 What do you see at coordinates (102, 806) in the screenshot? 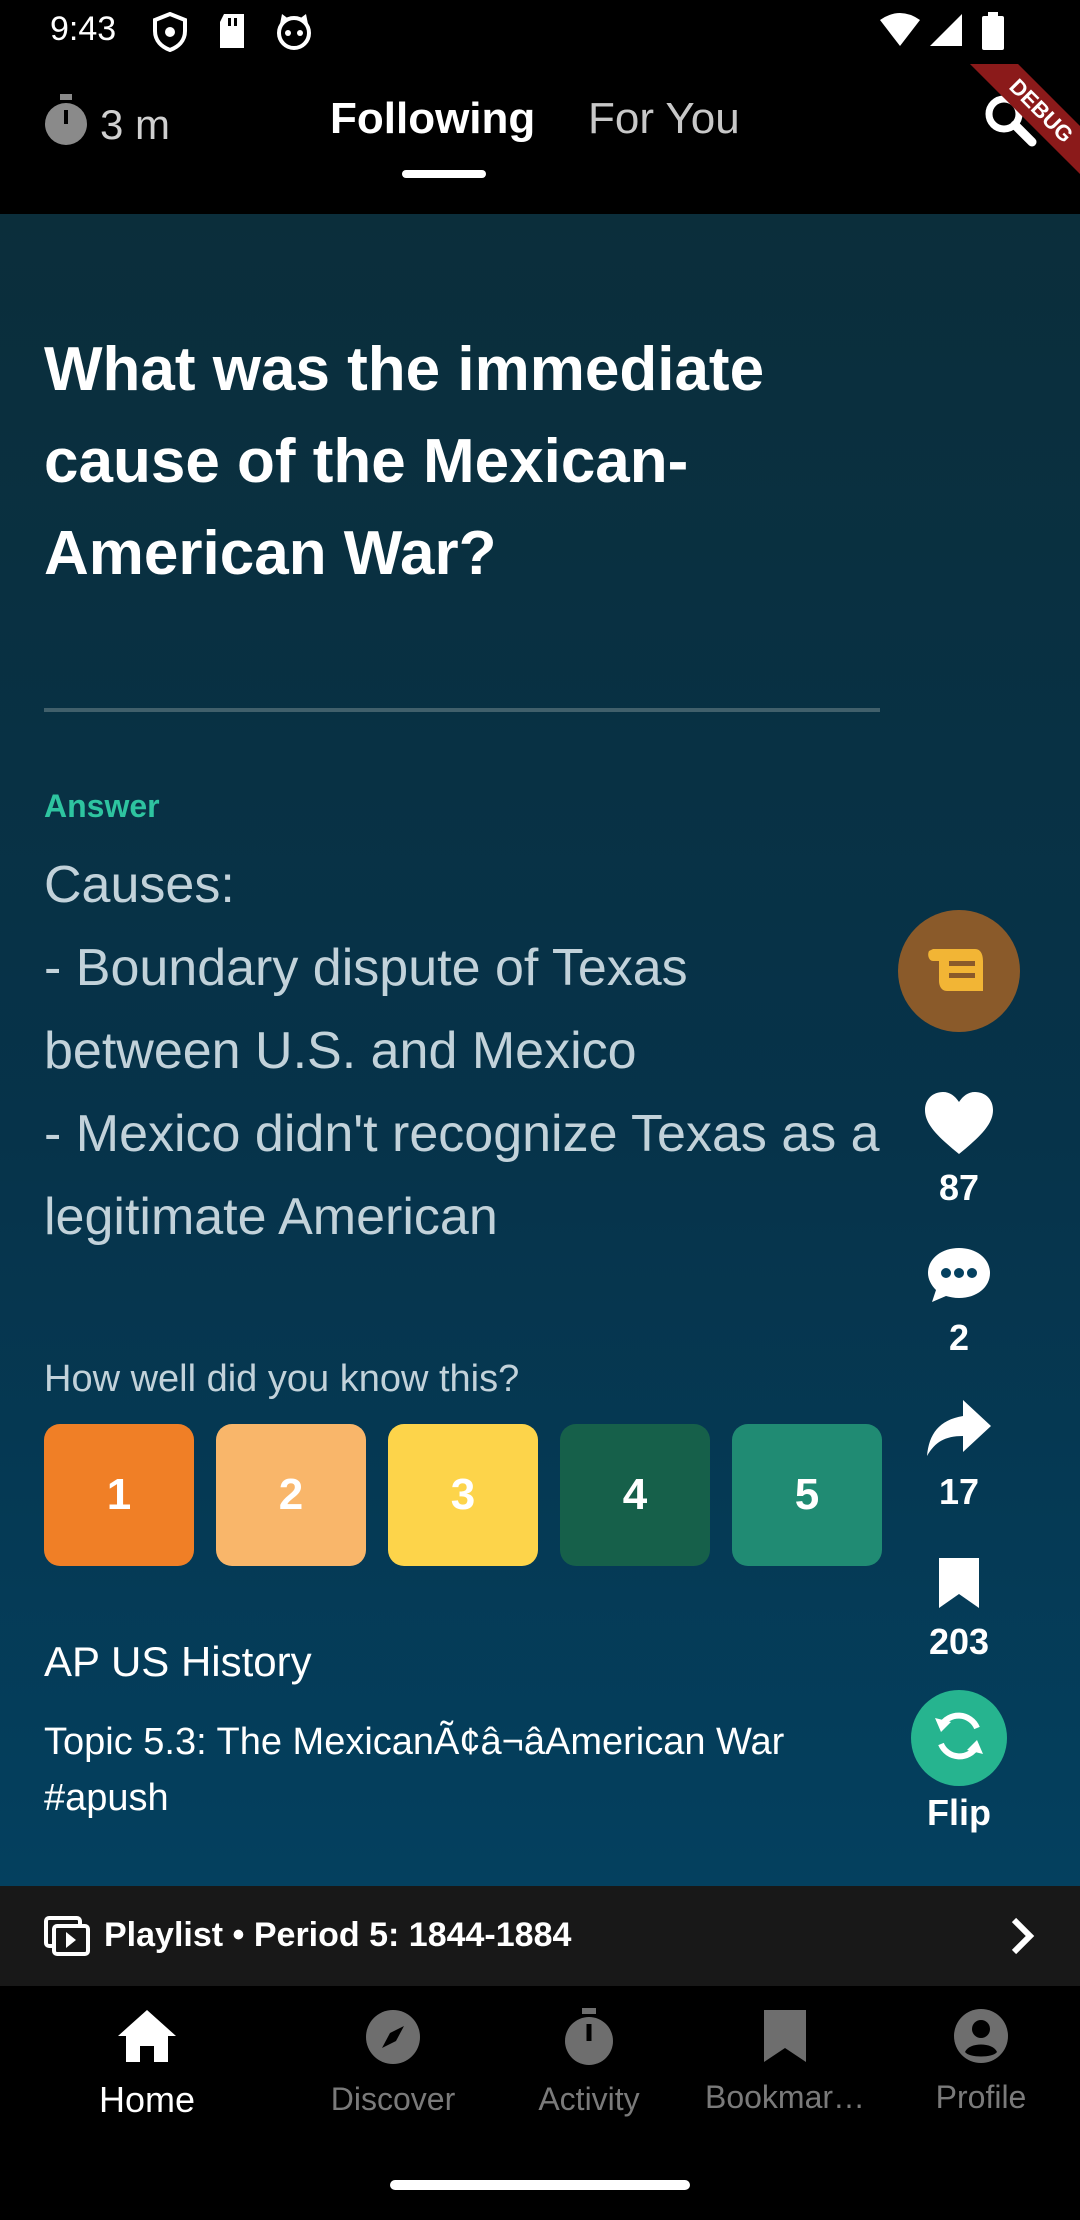
I see `answer-label: Answer` at bounding box center [102, 806].